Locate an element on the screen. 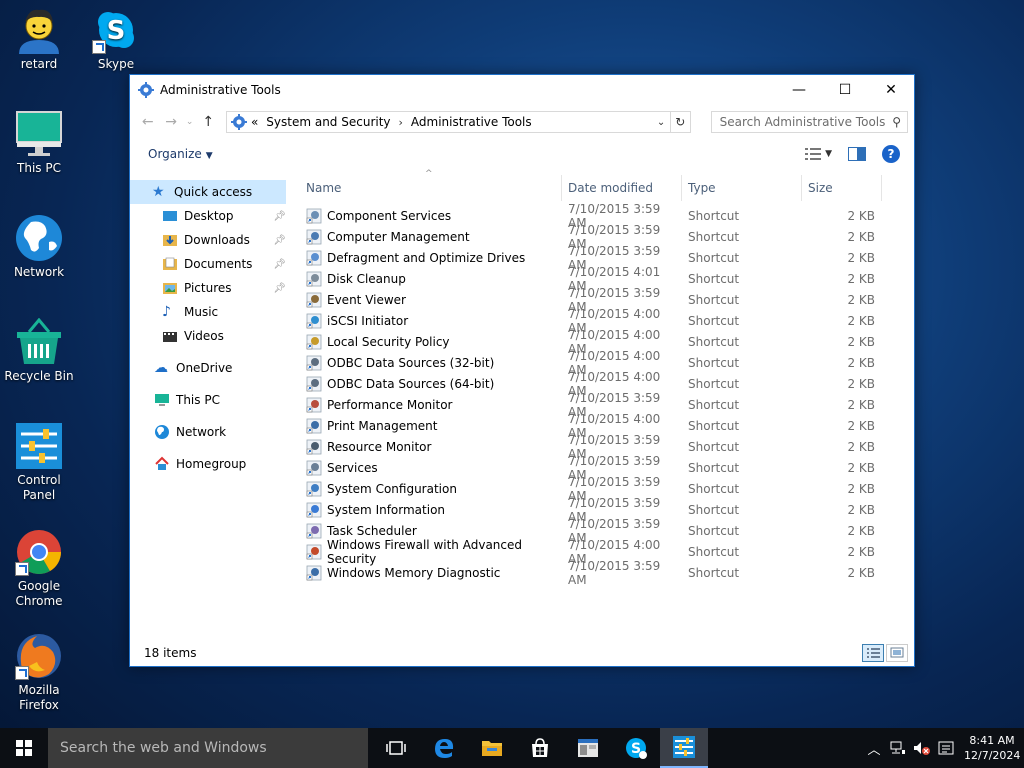 This screenshot has width=1024, height=768. nav-videos: Videos is located at coordinates (210, 336).